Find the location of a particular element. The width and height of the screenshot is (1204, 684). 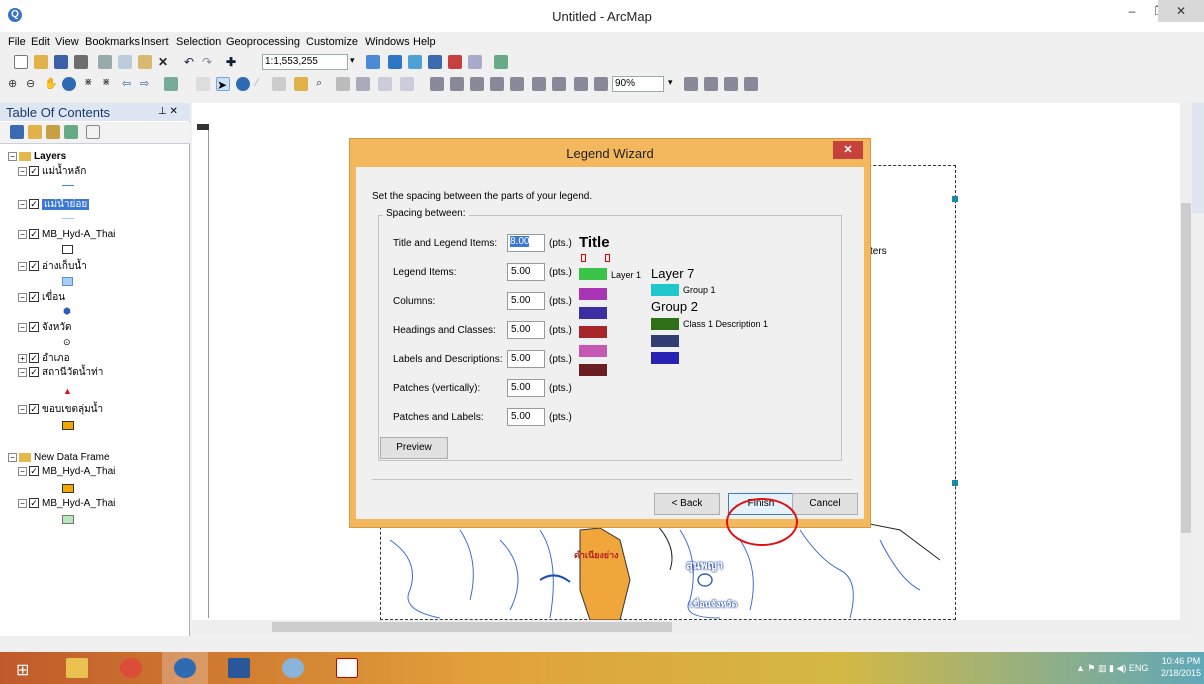

layout-zoom-out-icon is located at coordinates (457, 84).